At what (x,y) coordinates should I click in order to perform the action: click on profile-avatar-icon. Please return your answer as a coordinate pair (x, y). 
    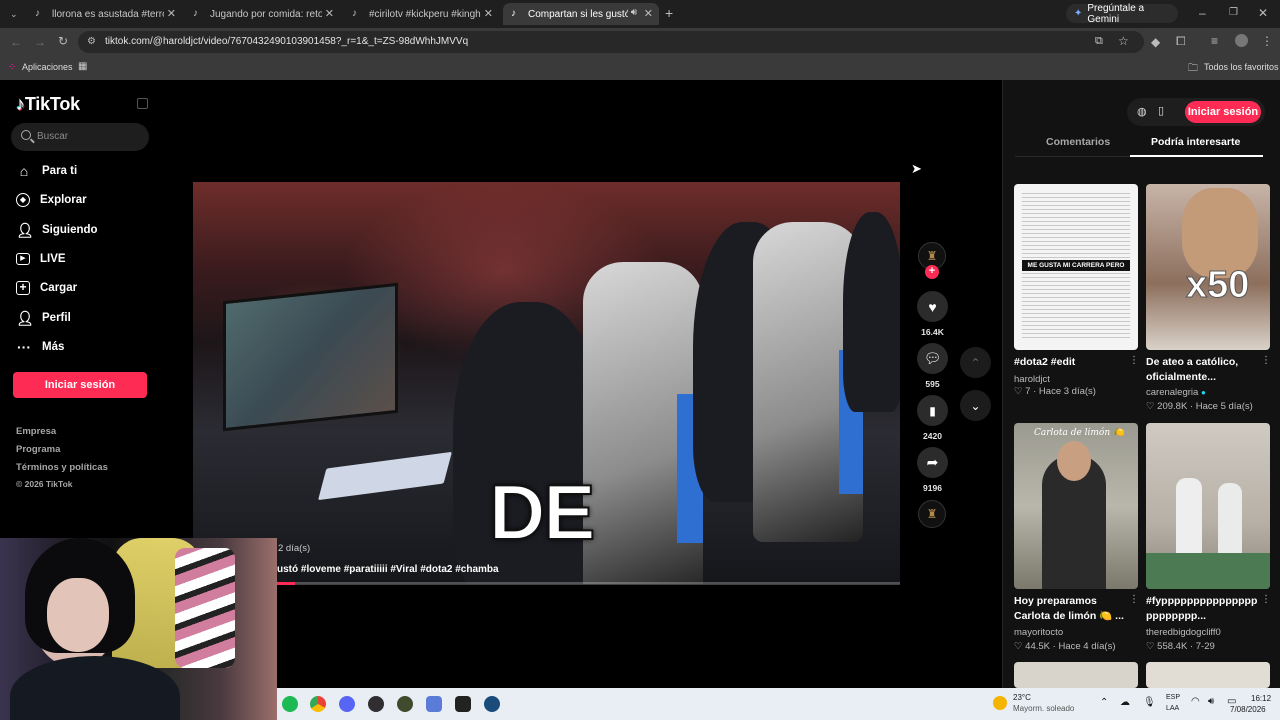
    Looking at the image, I should click on (1241, 40).